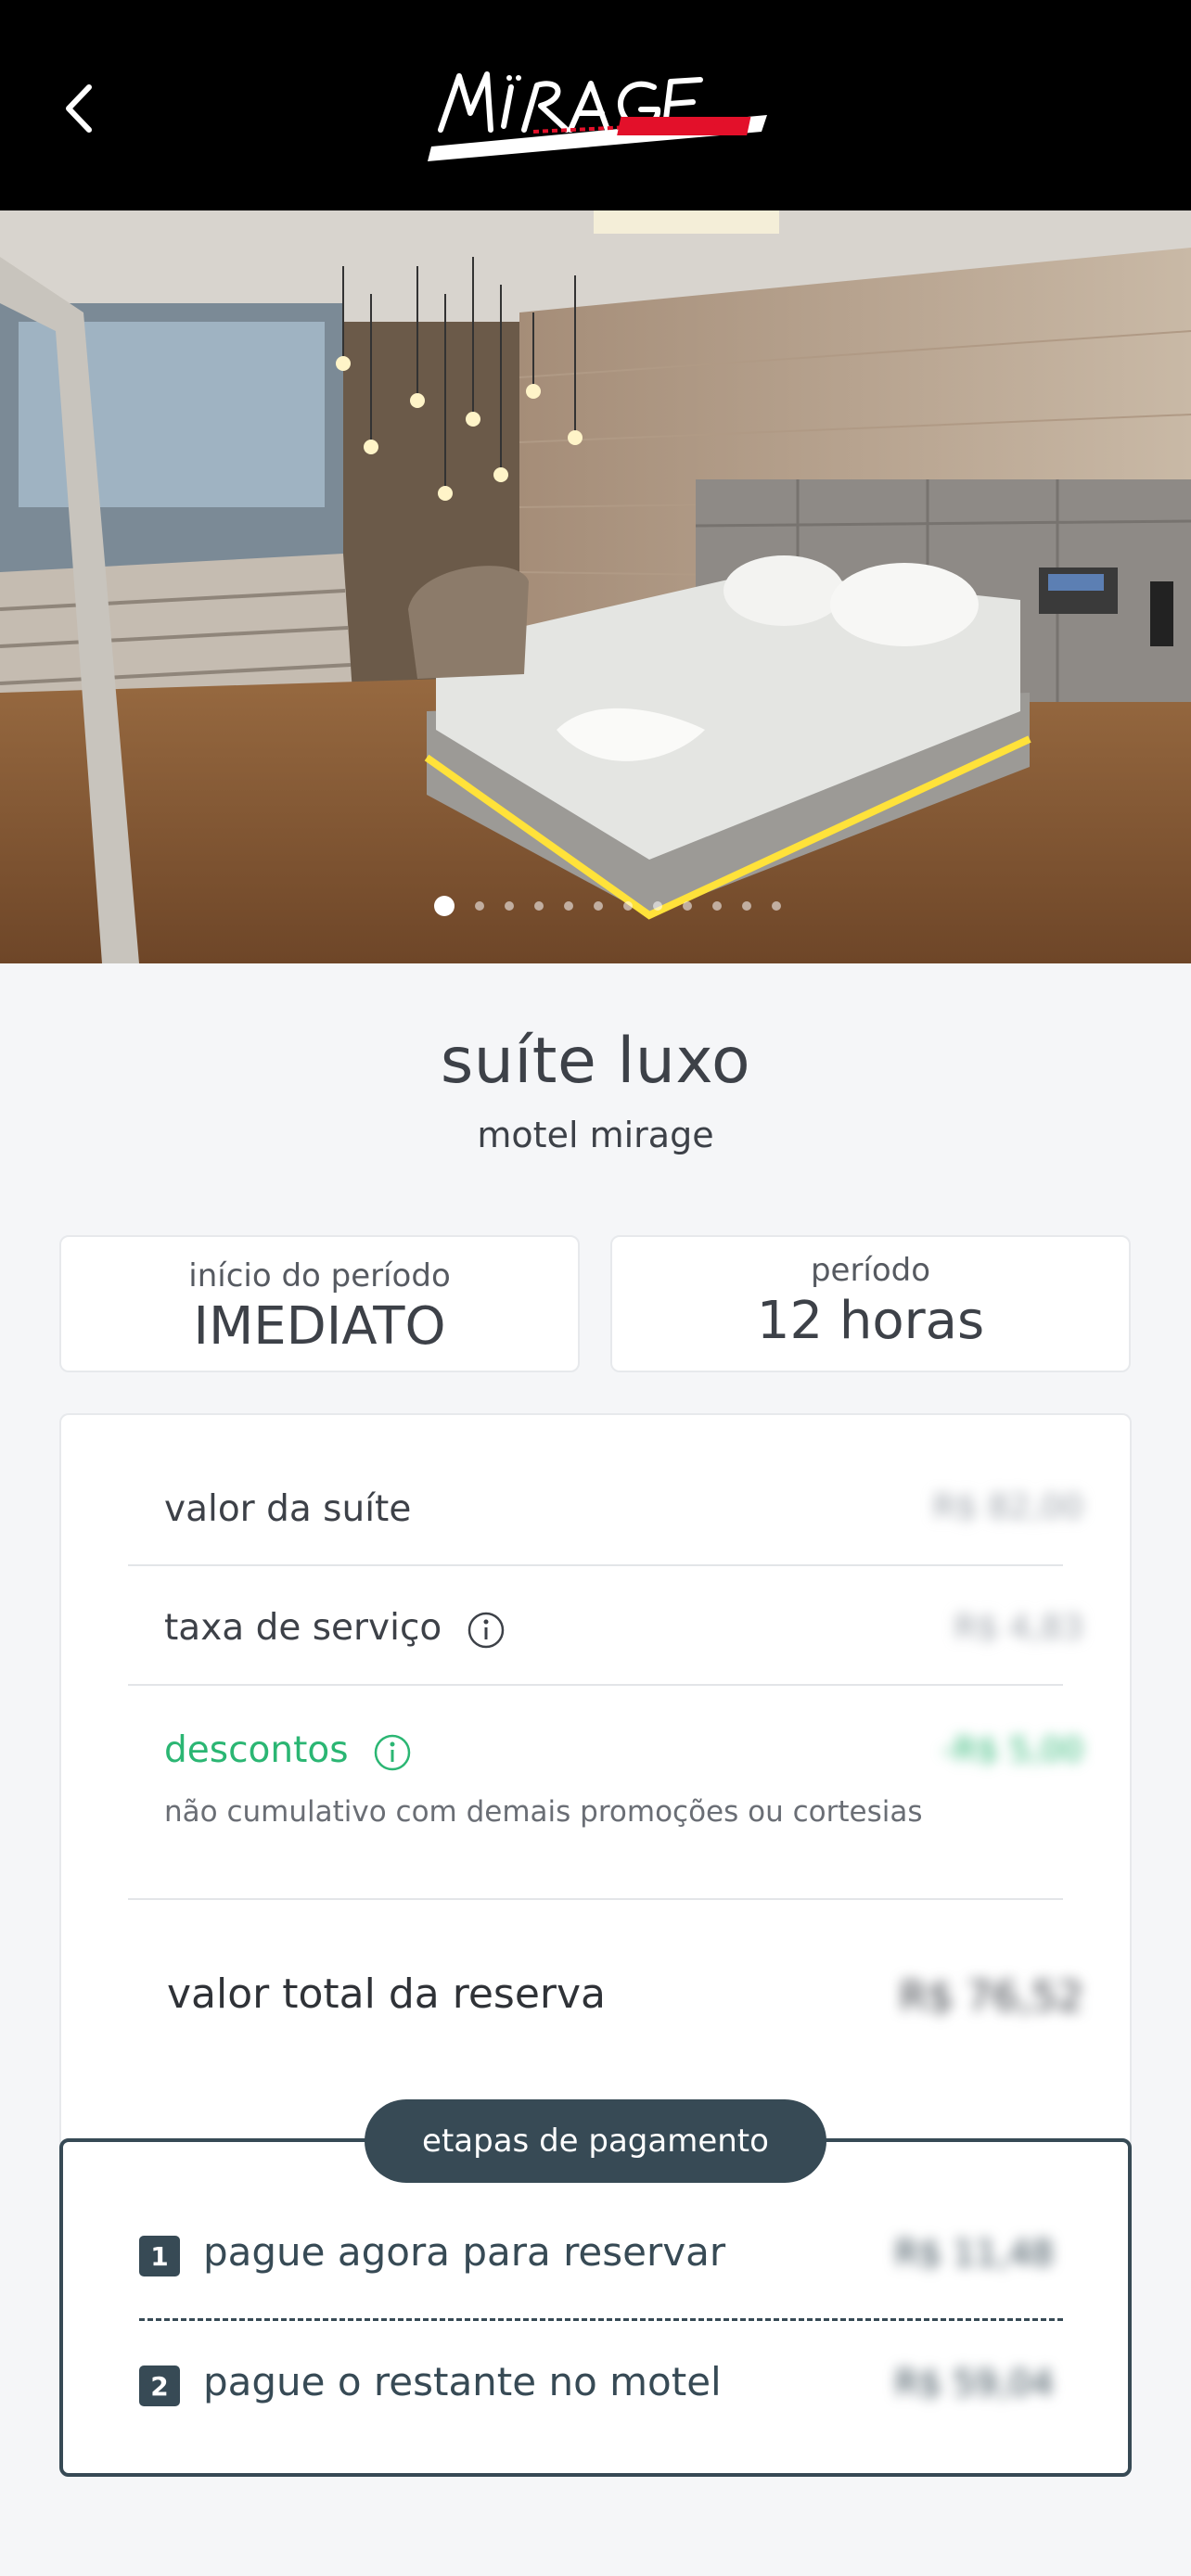  I want to click on motel-name: motel mirage, so click(595, 1135).